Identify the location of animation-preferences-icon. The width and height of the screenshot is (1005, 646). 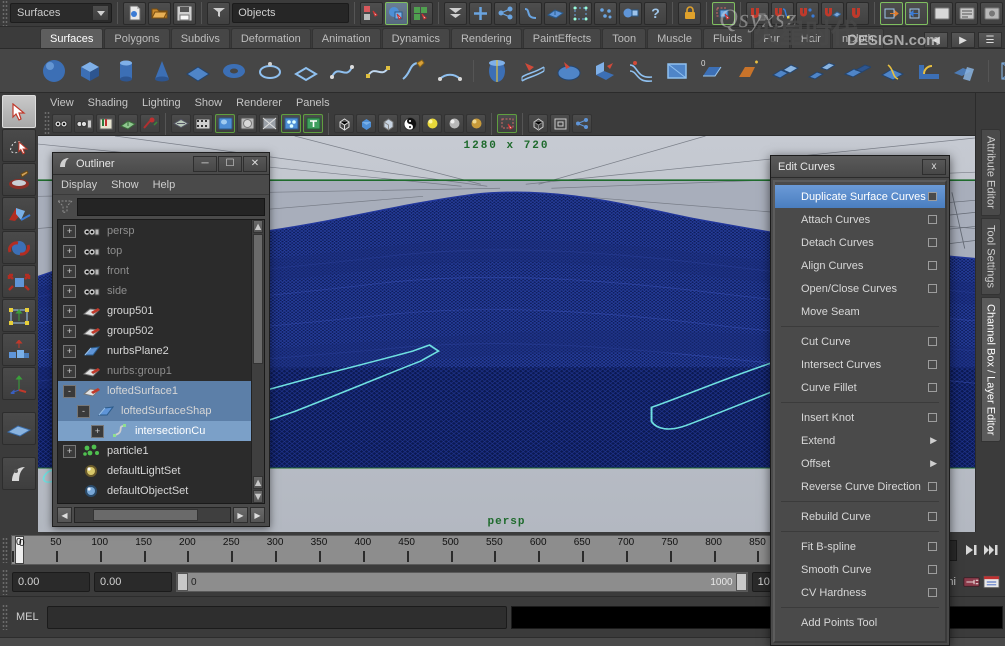
(971, 582).